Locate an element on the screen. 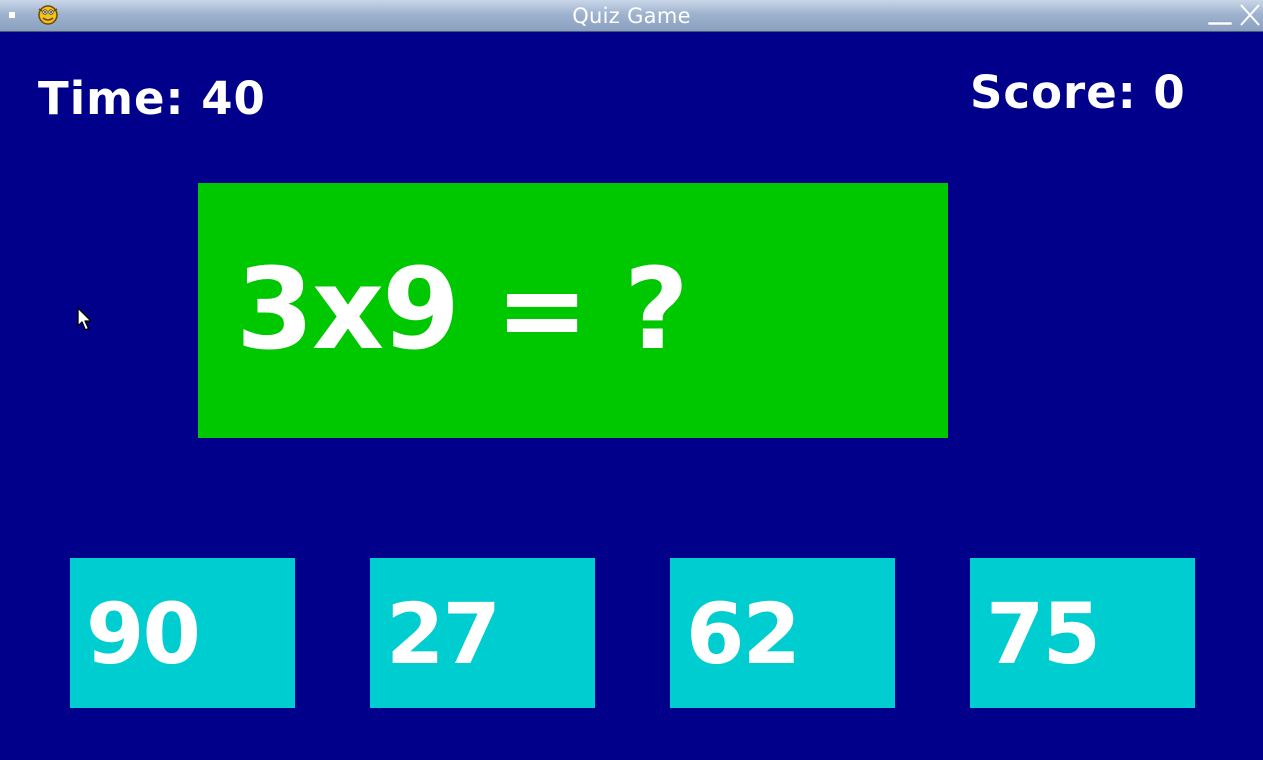  answer-button-4: 75 is located at coordinates (1082, 633).